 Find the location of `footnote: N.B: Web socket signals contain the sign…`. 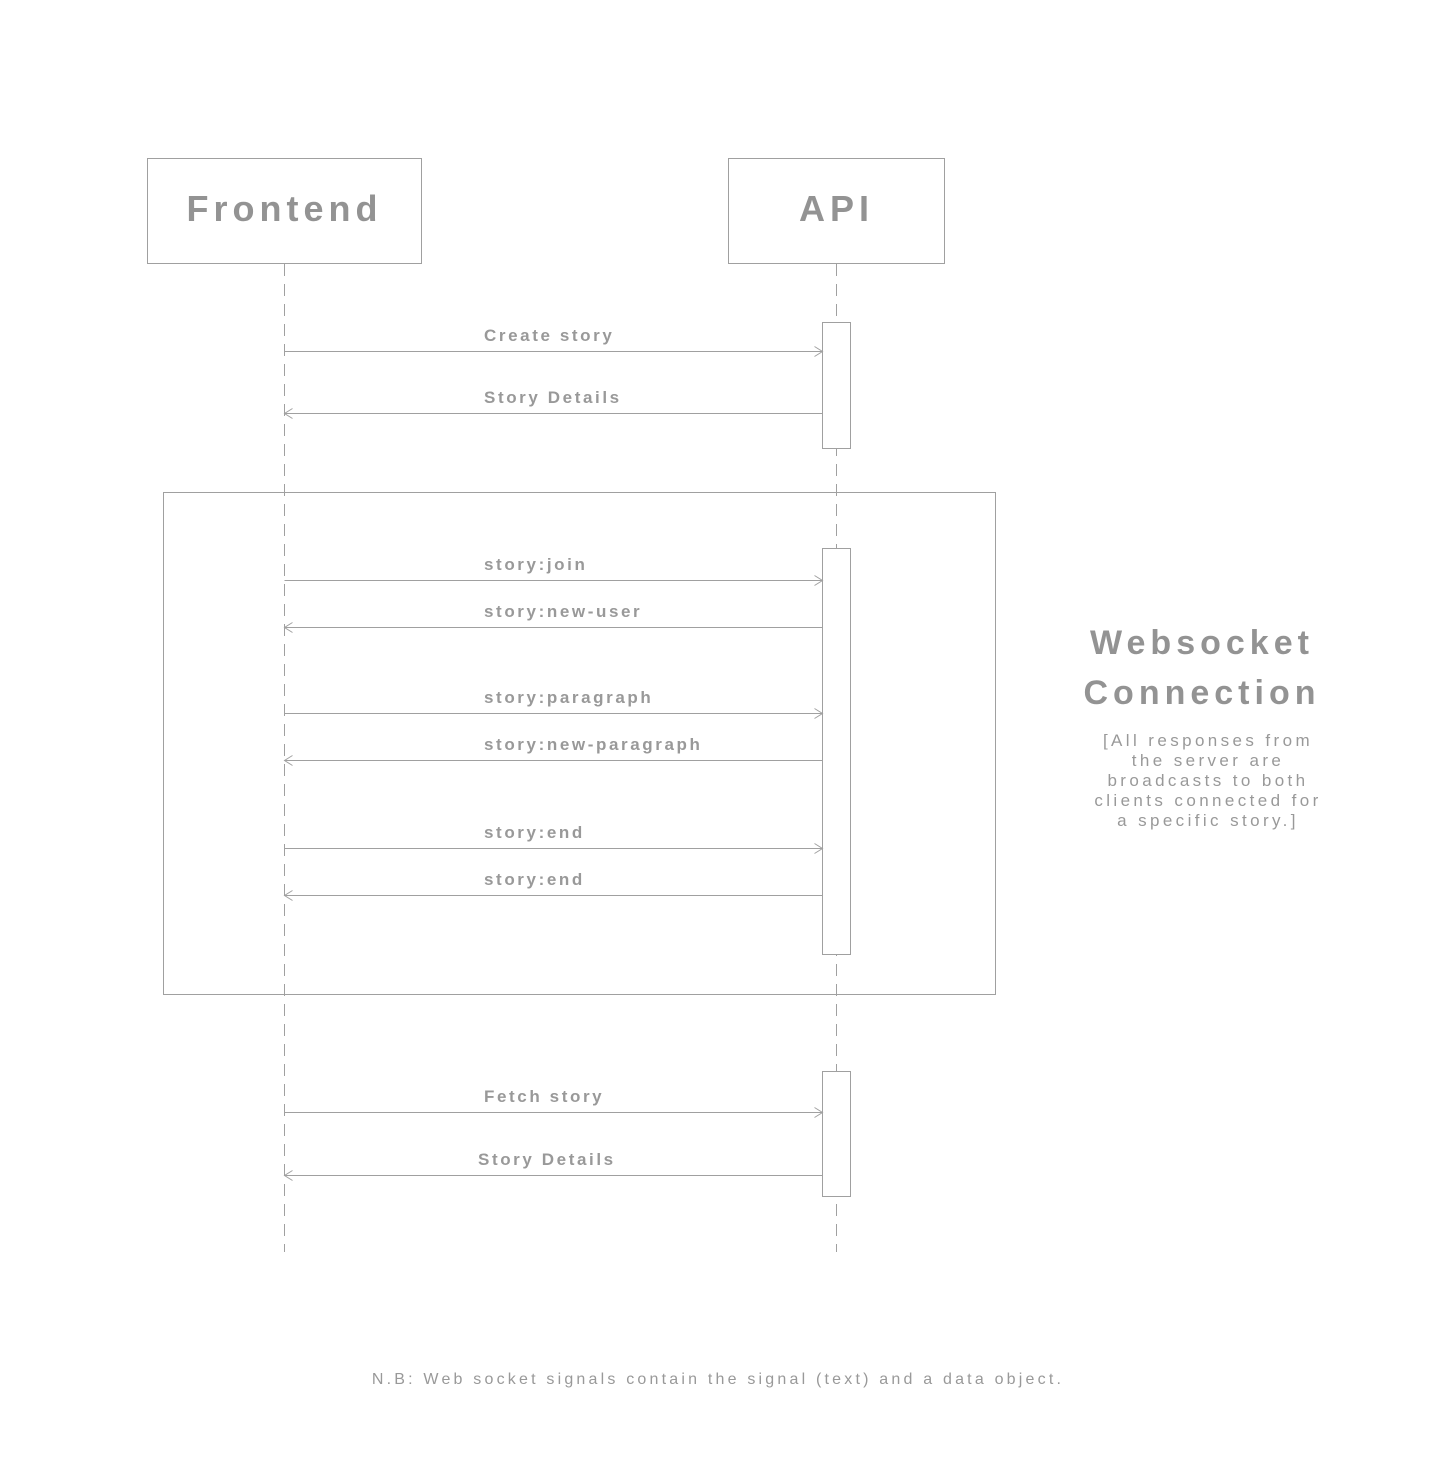

footnote: N.B: Web socket signals contain the sign… is located at coordinates (718, 1379).